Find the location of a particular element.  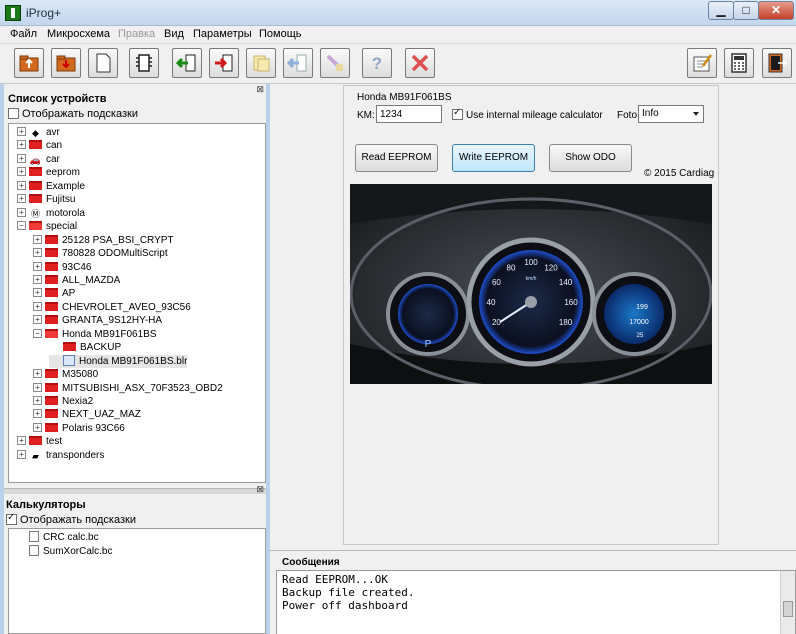

menu-help: Помощь is located at coordinates (280, 34).